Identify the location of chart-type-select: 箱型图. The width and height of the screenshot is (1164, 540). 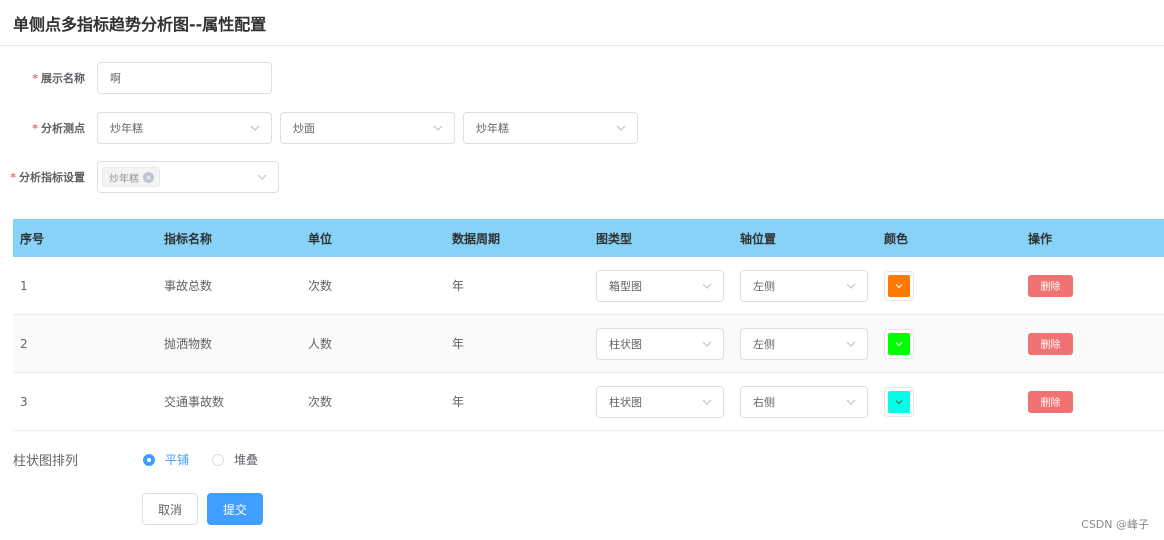
(660, 285).